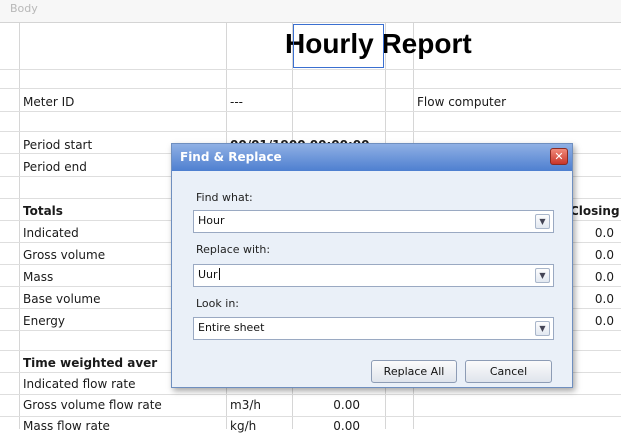  I want to click on text-cursor, so click(219, 274).